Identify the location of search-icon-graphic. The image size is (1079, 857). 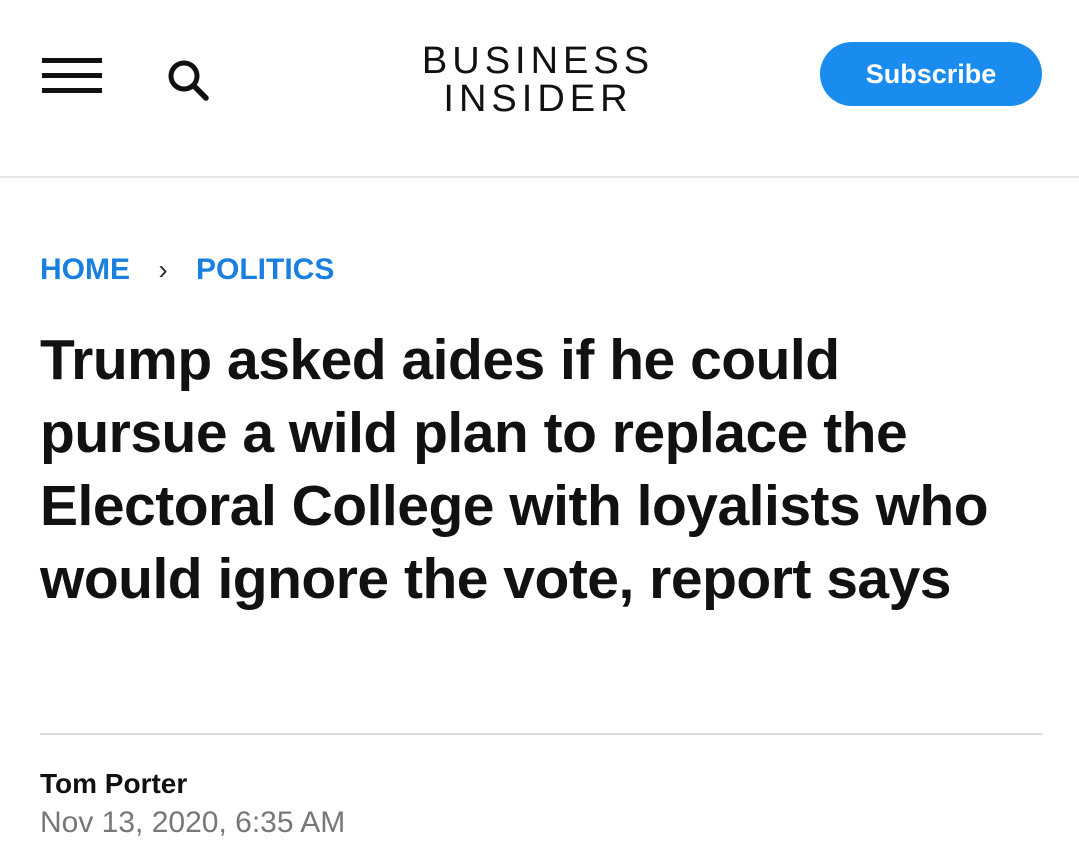
(188, 80).